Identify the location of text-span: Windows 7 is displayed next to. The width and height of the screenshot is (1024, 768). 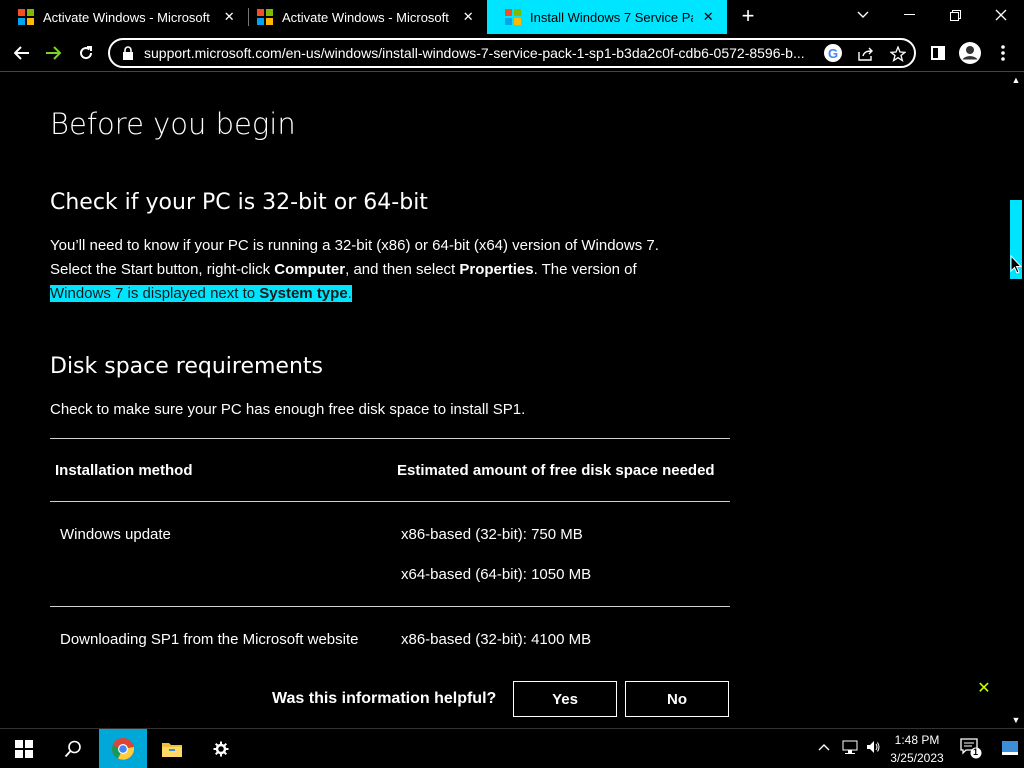
(155, 293).